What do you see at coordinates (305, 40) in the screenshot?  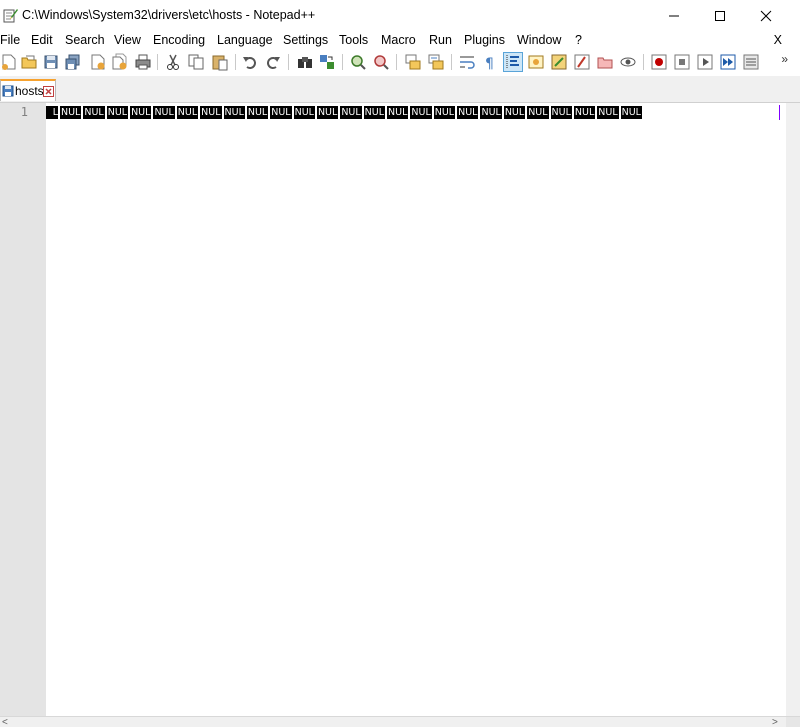 I see `menu-settings: Settings` at bounding box center [305, 40].